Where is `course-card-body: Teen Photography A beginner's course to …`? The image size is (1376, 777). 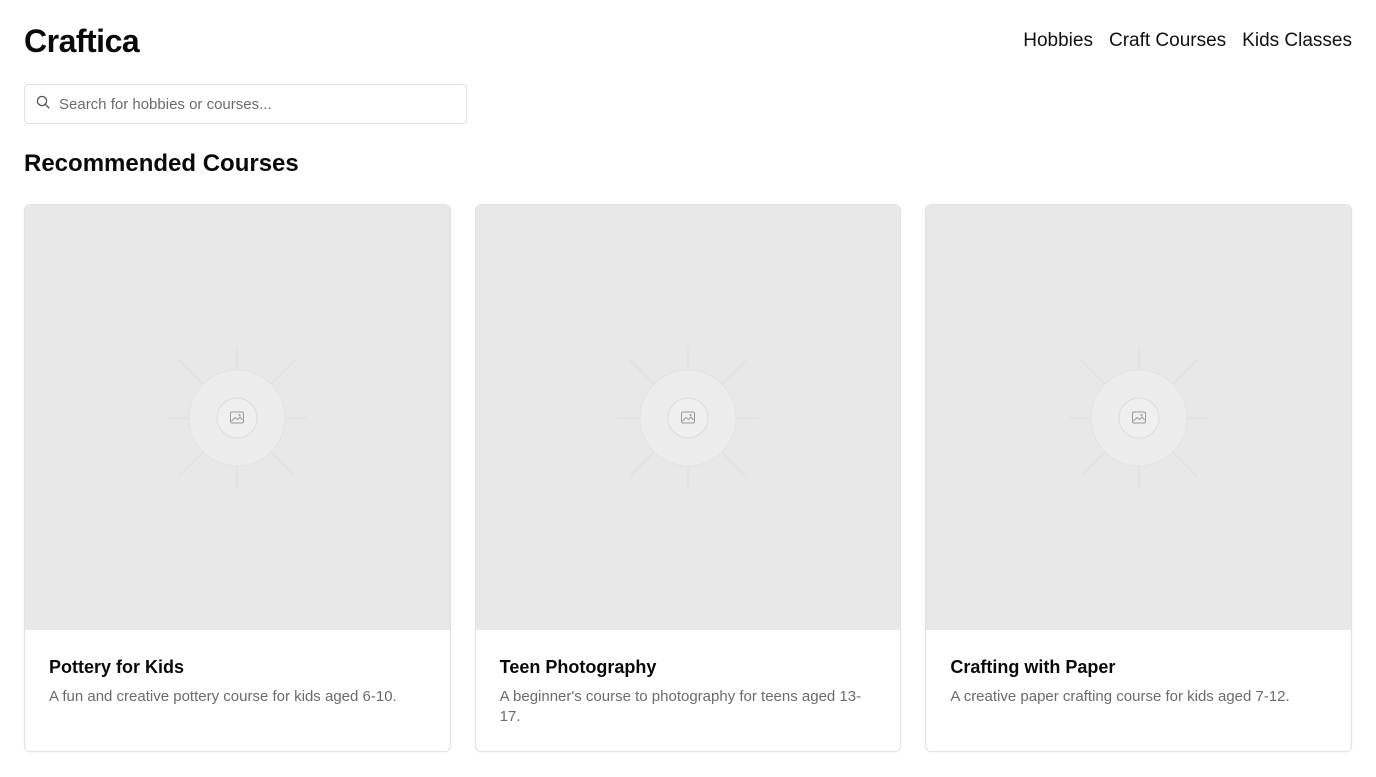
course-card-body: Teen Photography A beginner's course to … is located at coordinates (688, 678).